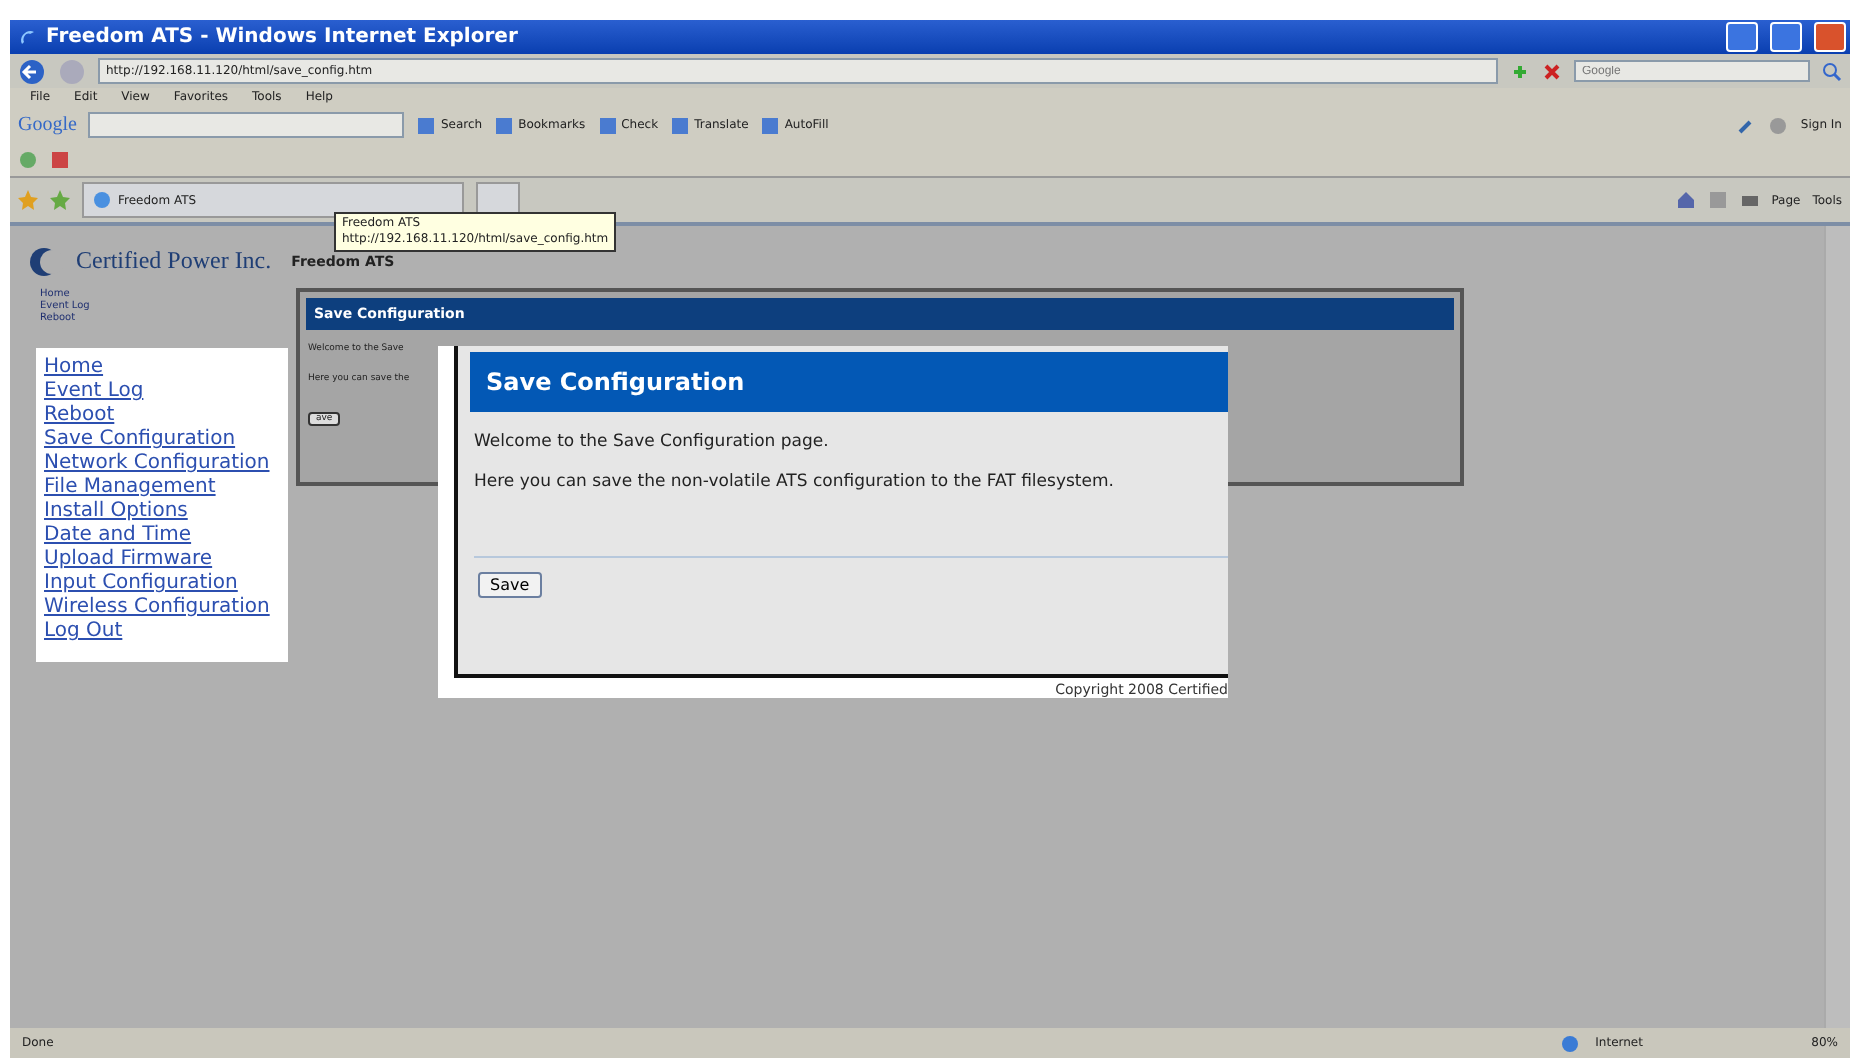  Describe the element at coordinates (652, 442) in the screenshot. I see `panel-text: Welcome to the Save Configuration page.` at that location.